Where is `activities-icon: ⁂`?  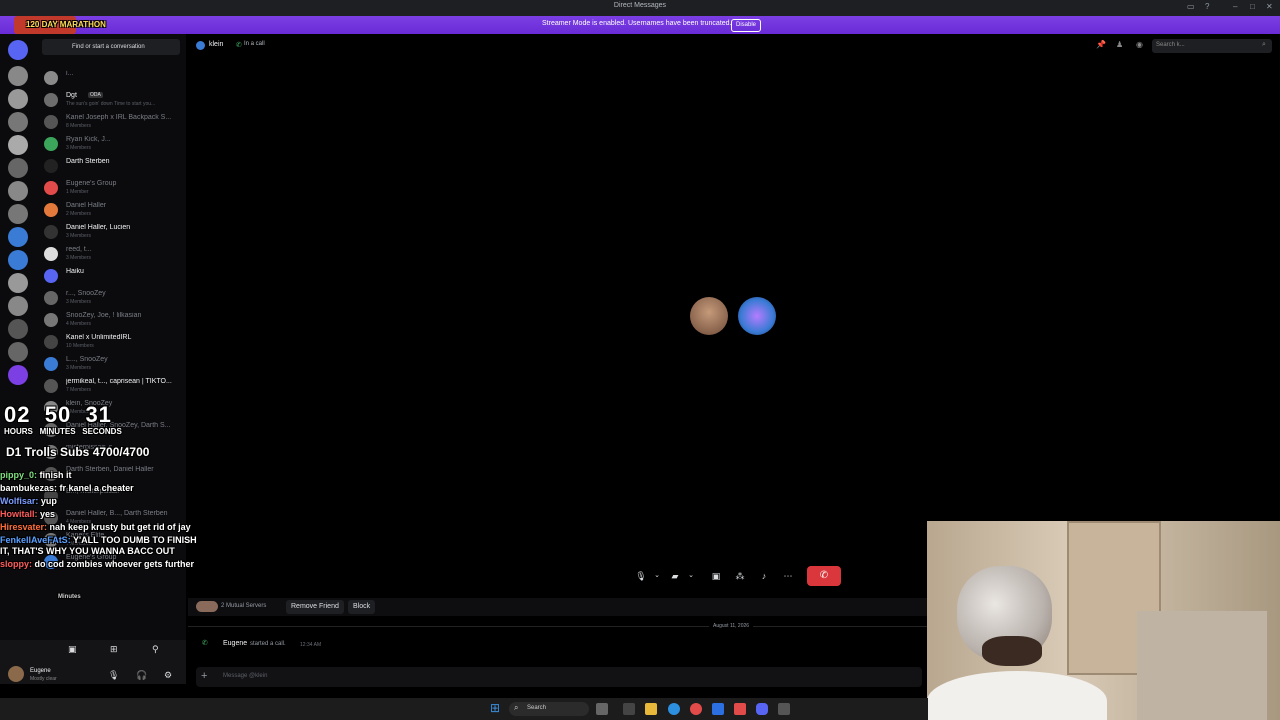
activities-icon: ⁂ is located at coordinates (740, 576).